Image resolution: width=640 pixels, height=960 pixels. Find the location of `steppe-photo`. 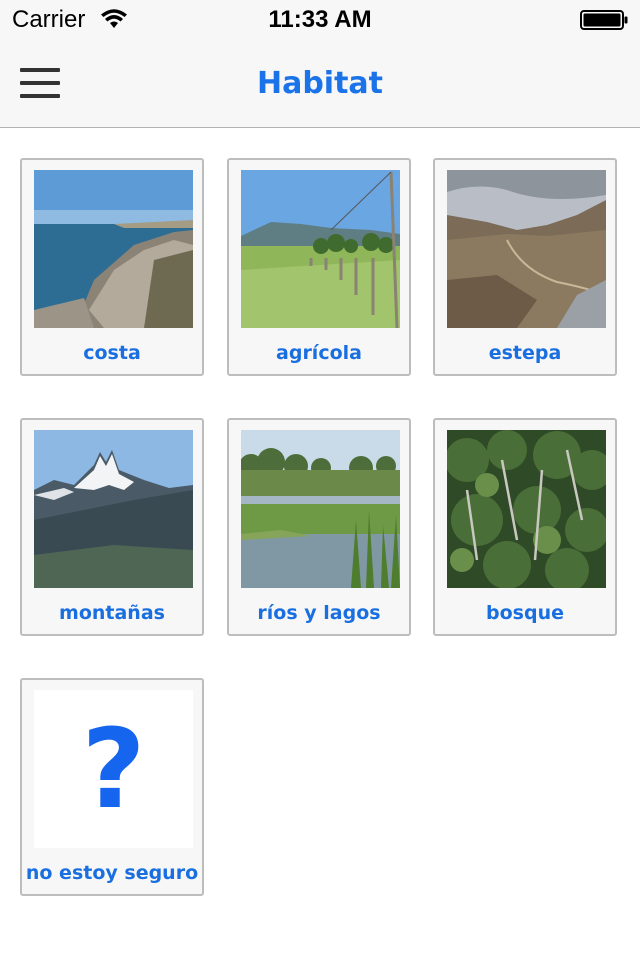

steppe-photo is located at coordinates (526, 249).